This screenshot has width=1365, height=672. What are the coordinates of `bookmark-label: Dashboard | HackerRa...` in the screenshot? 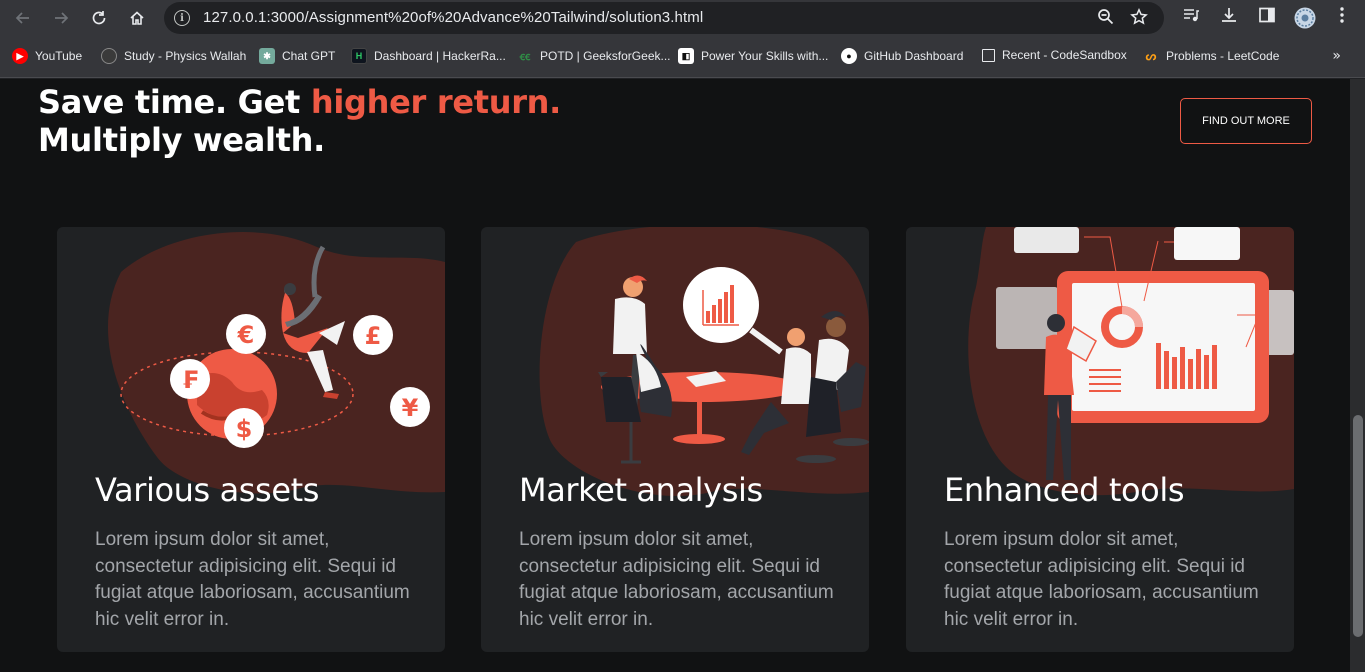 It's located at (440, 56).